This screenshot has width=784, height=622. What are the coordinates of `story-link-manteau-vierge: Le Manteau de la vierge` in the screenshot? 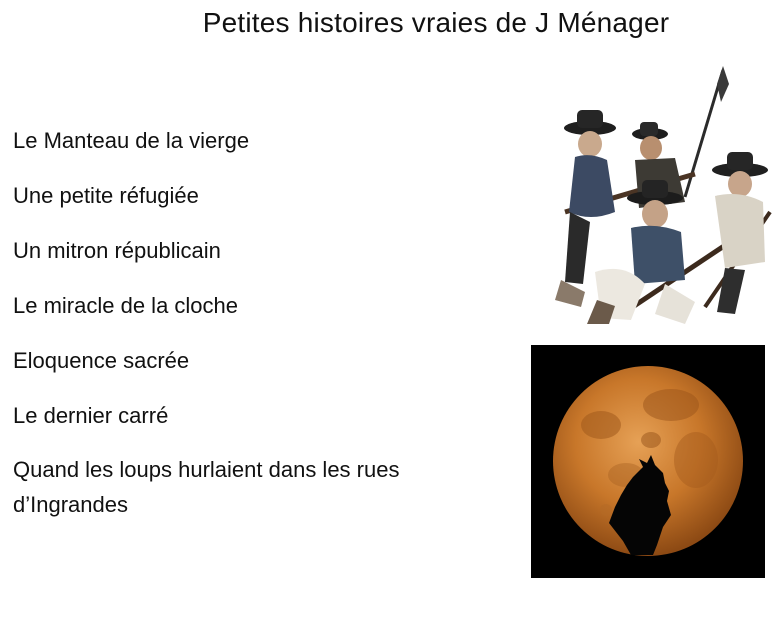 It's located at (248, 141).